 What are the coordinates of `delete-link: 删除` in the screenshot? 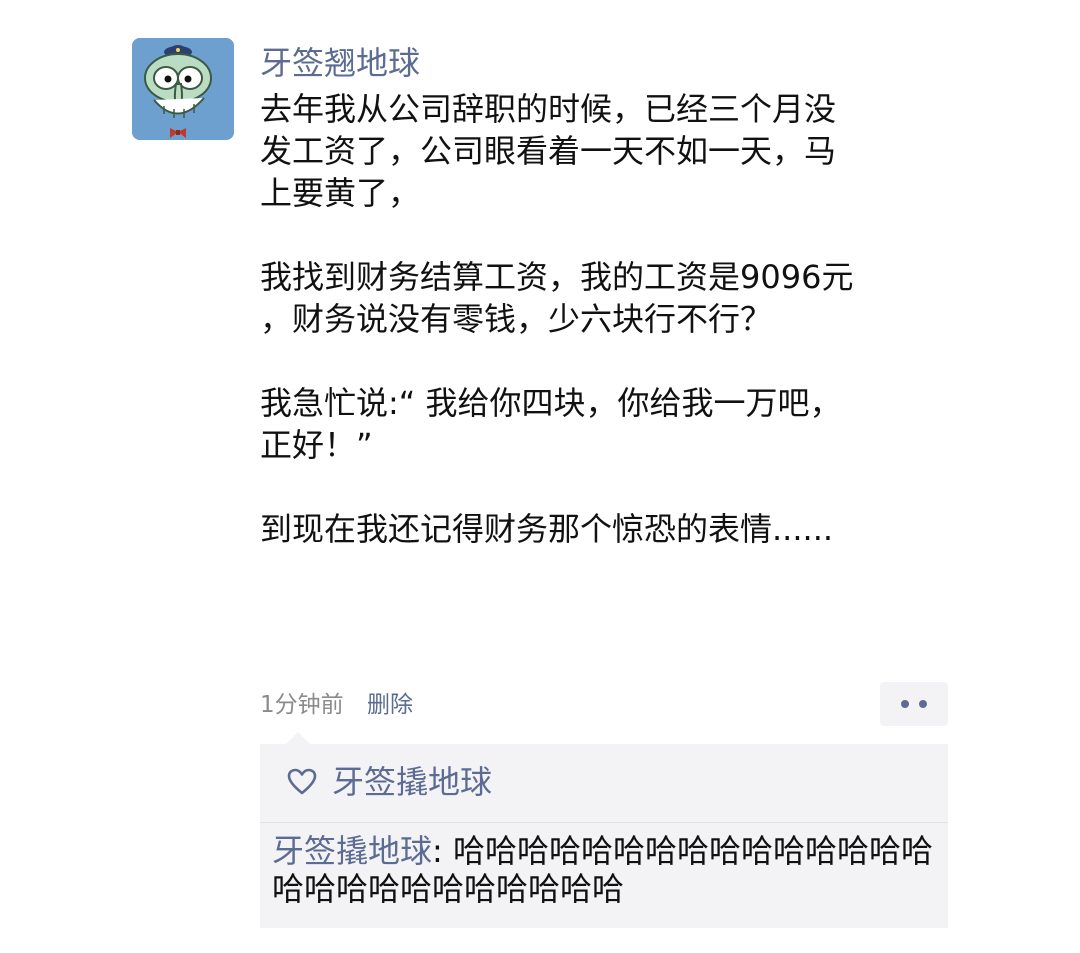 It's located at (390, 705).